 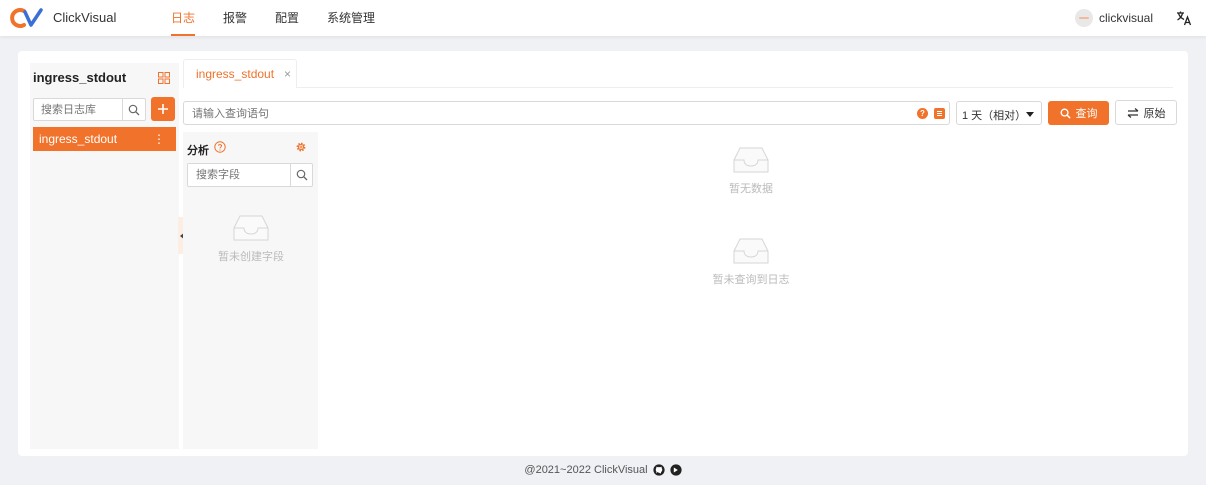 I want to click on field-search-button, so click(x=301, y=175).